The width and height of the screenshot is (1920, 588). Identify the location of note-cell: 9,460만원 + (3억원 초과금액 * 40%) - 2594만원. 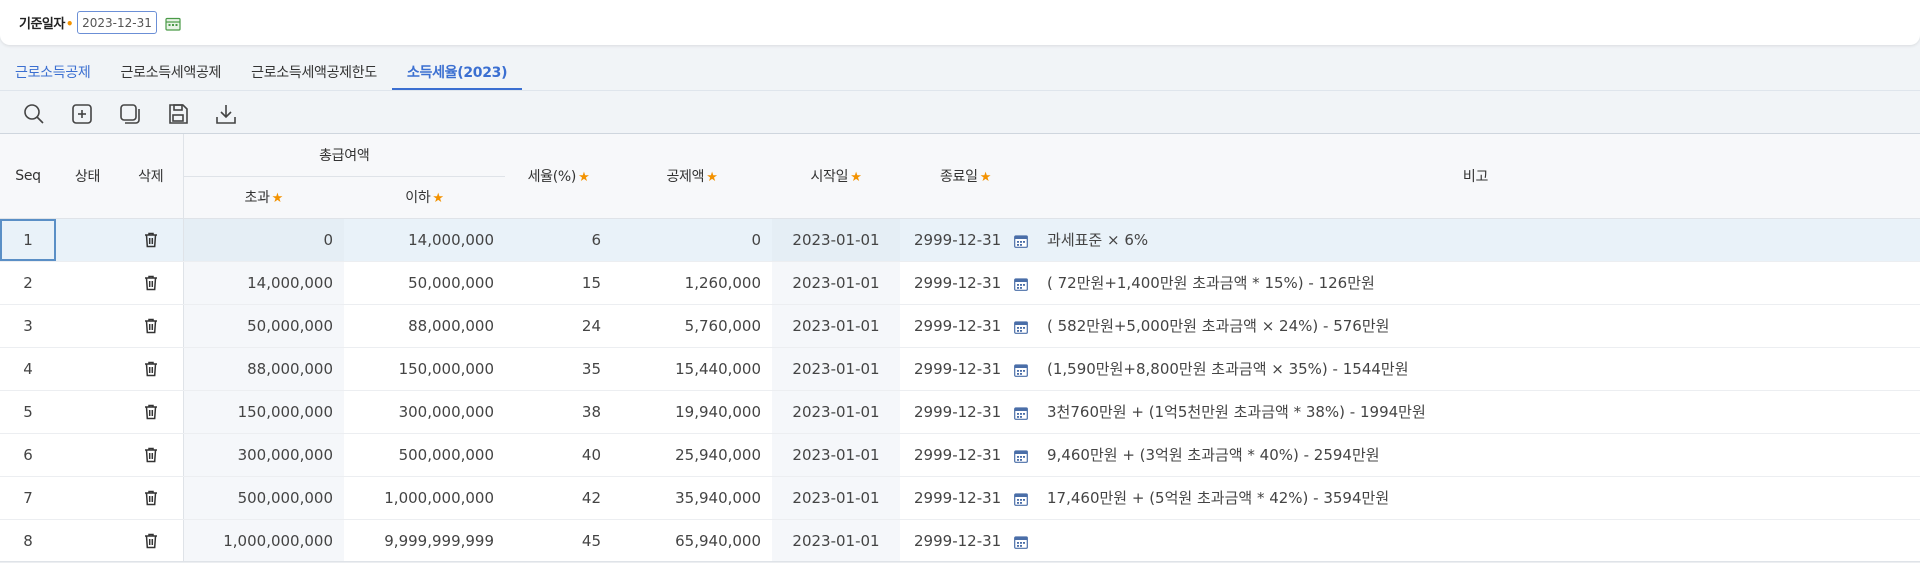
(1475, 455).